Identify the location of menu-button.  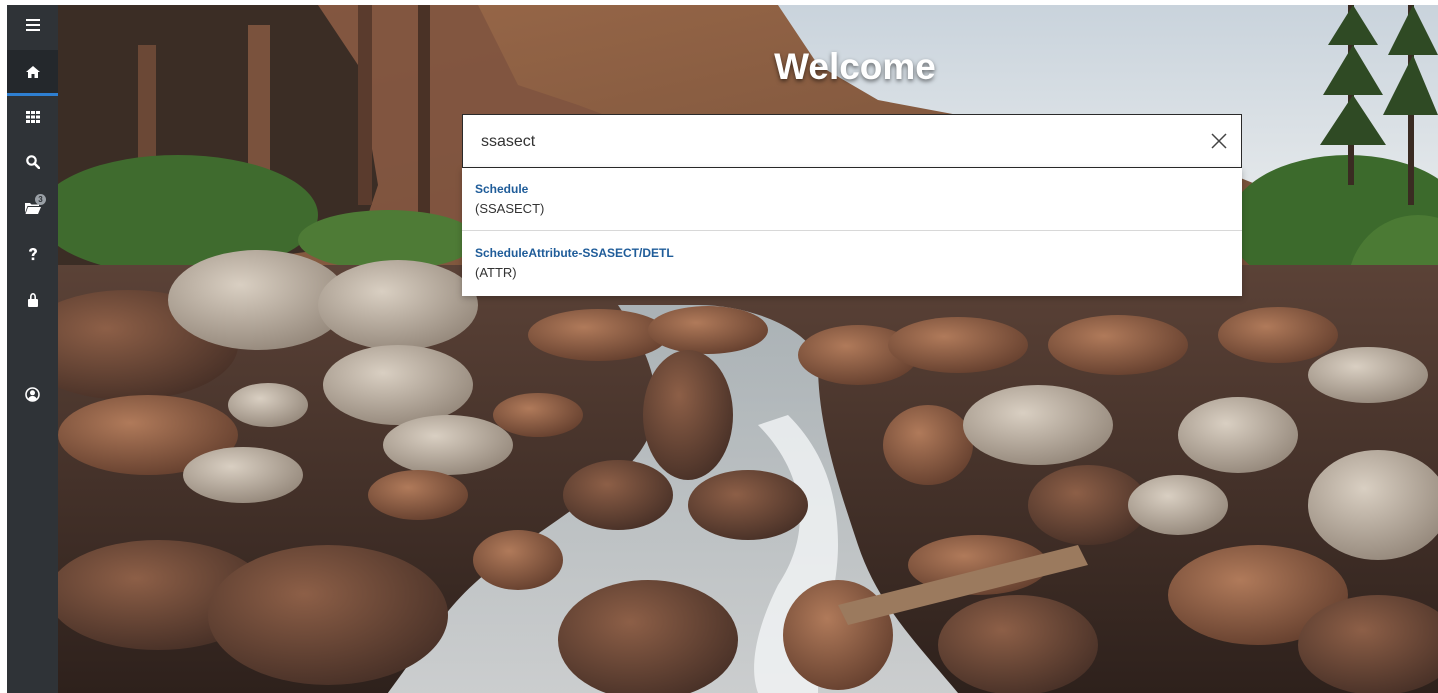
(32, 25).